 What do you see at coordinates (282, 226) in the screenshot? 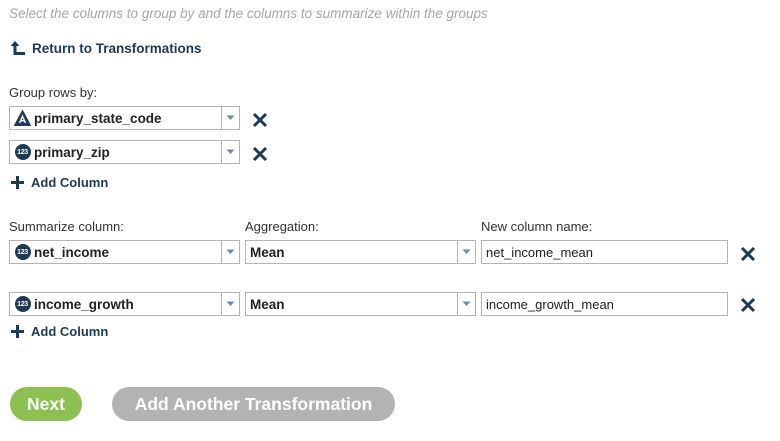
I see `aggregation-label: Aggregation:` at bounding box center [282, 226].